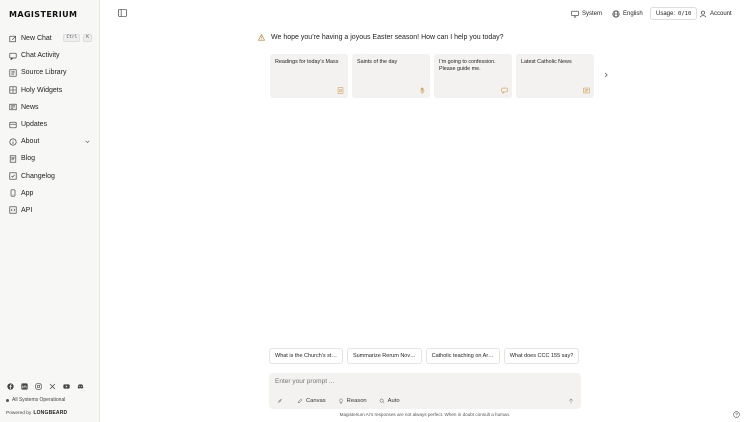 This screenshot has width=750, height=422. I want to click on card-text: Readings for today’s Mass, so click(307, 62).